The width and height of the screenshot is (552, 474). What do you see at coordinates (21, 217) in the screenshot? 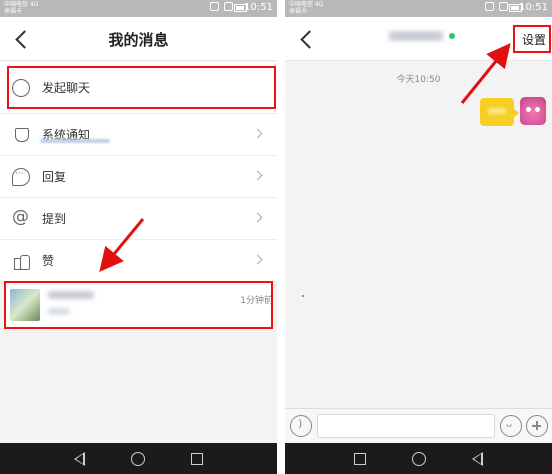
I see `at-icon` at bounding box center [21, 217].